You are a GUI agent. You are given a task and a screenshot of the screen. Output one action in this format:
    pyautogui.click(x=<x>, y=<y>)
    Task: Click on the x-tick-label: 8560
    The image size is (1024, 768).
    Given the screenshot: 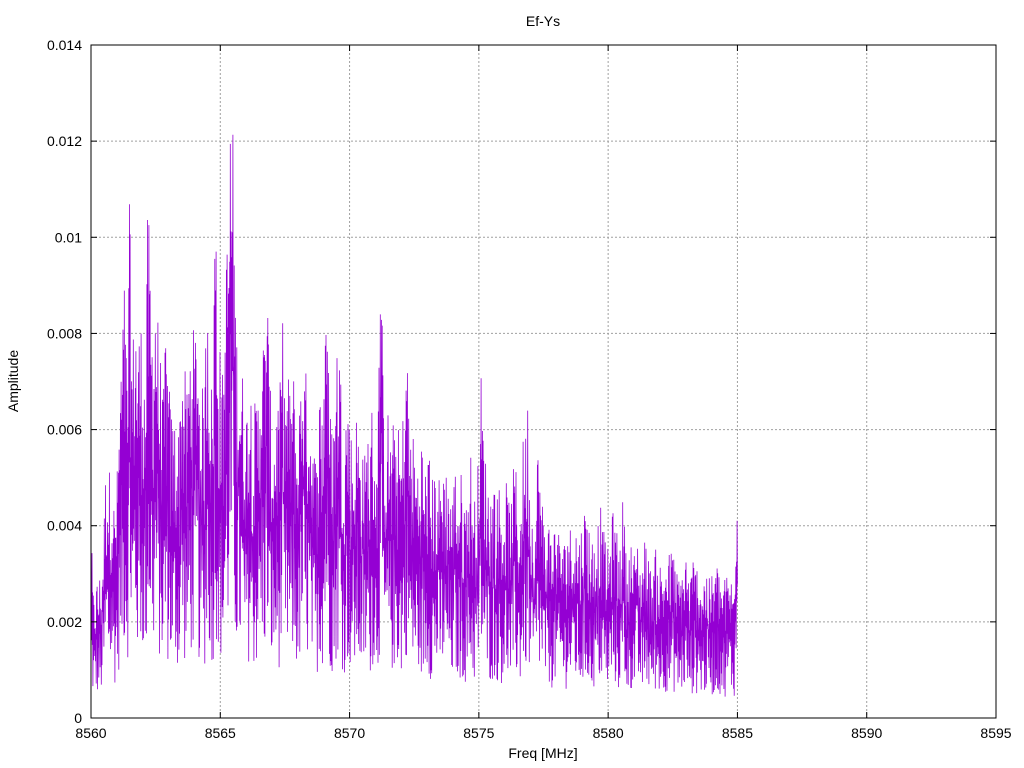 What is the action you would take?
    pyautogui.click(x=90, y=733)
    